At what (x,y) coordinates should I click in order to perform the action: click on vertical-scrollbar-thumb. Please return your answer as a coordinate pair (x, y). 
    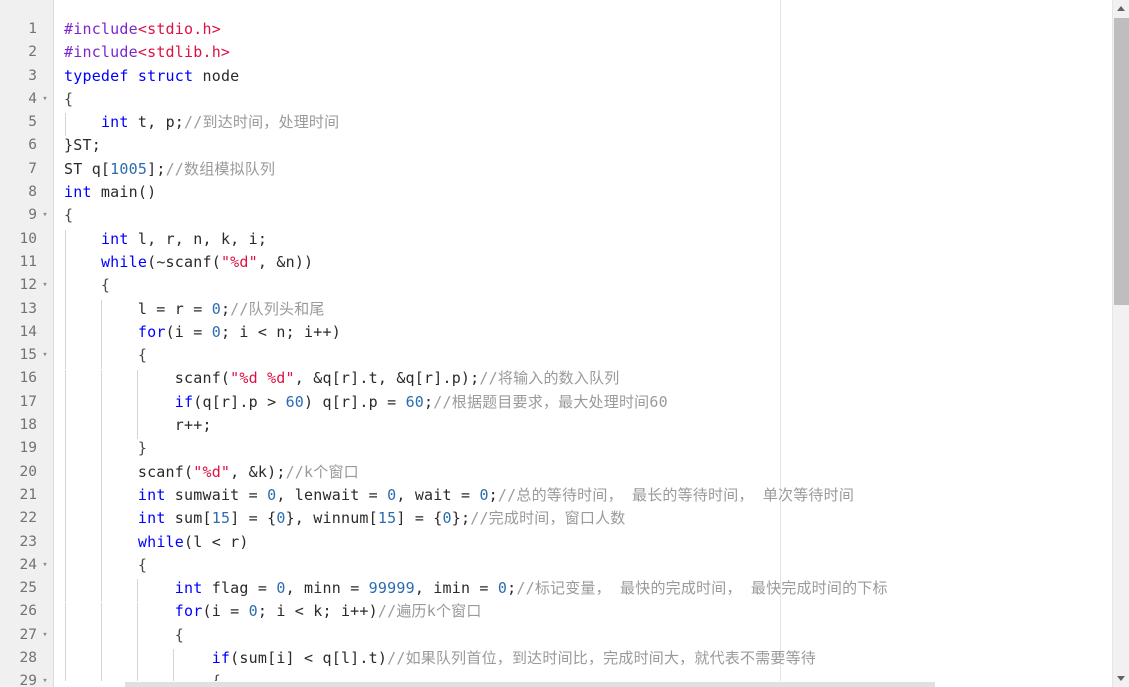
    Looking at the image, I should click on (1121, 161).